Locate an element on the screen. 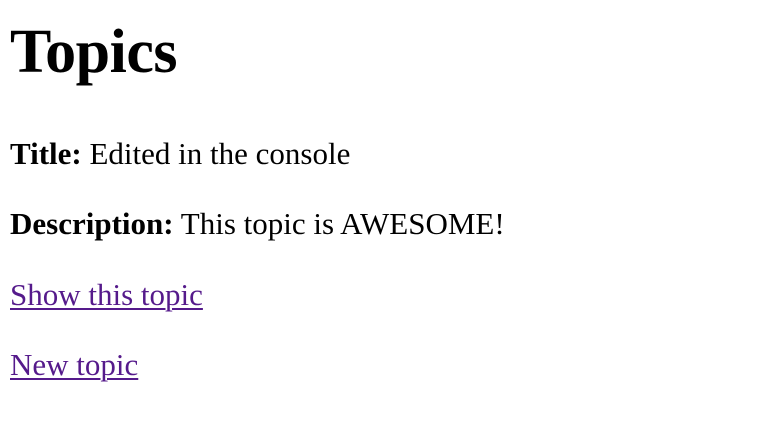  show-topic-row: Show this topic is located at coordinates (388, 295).